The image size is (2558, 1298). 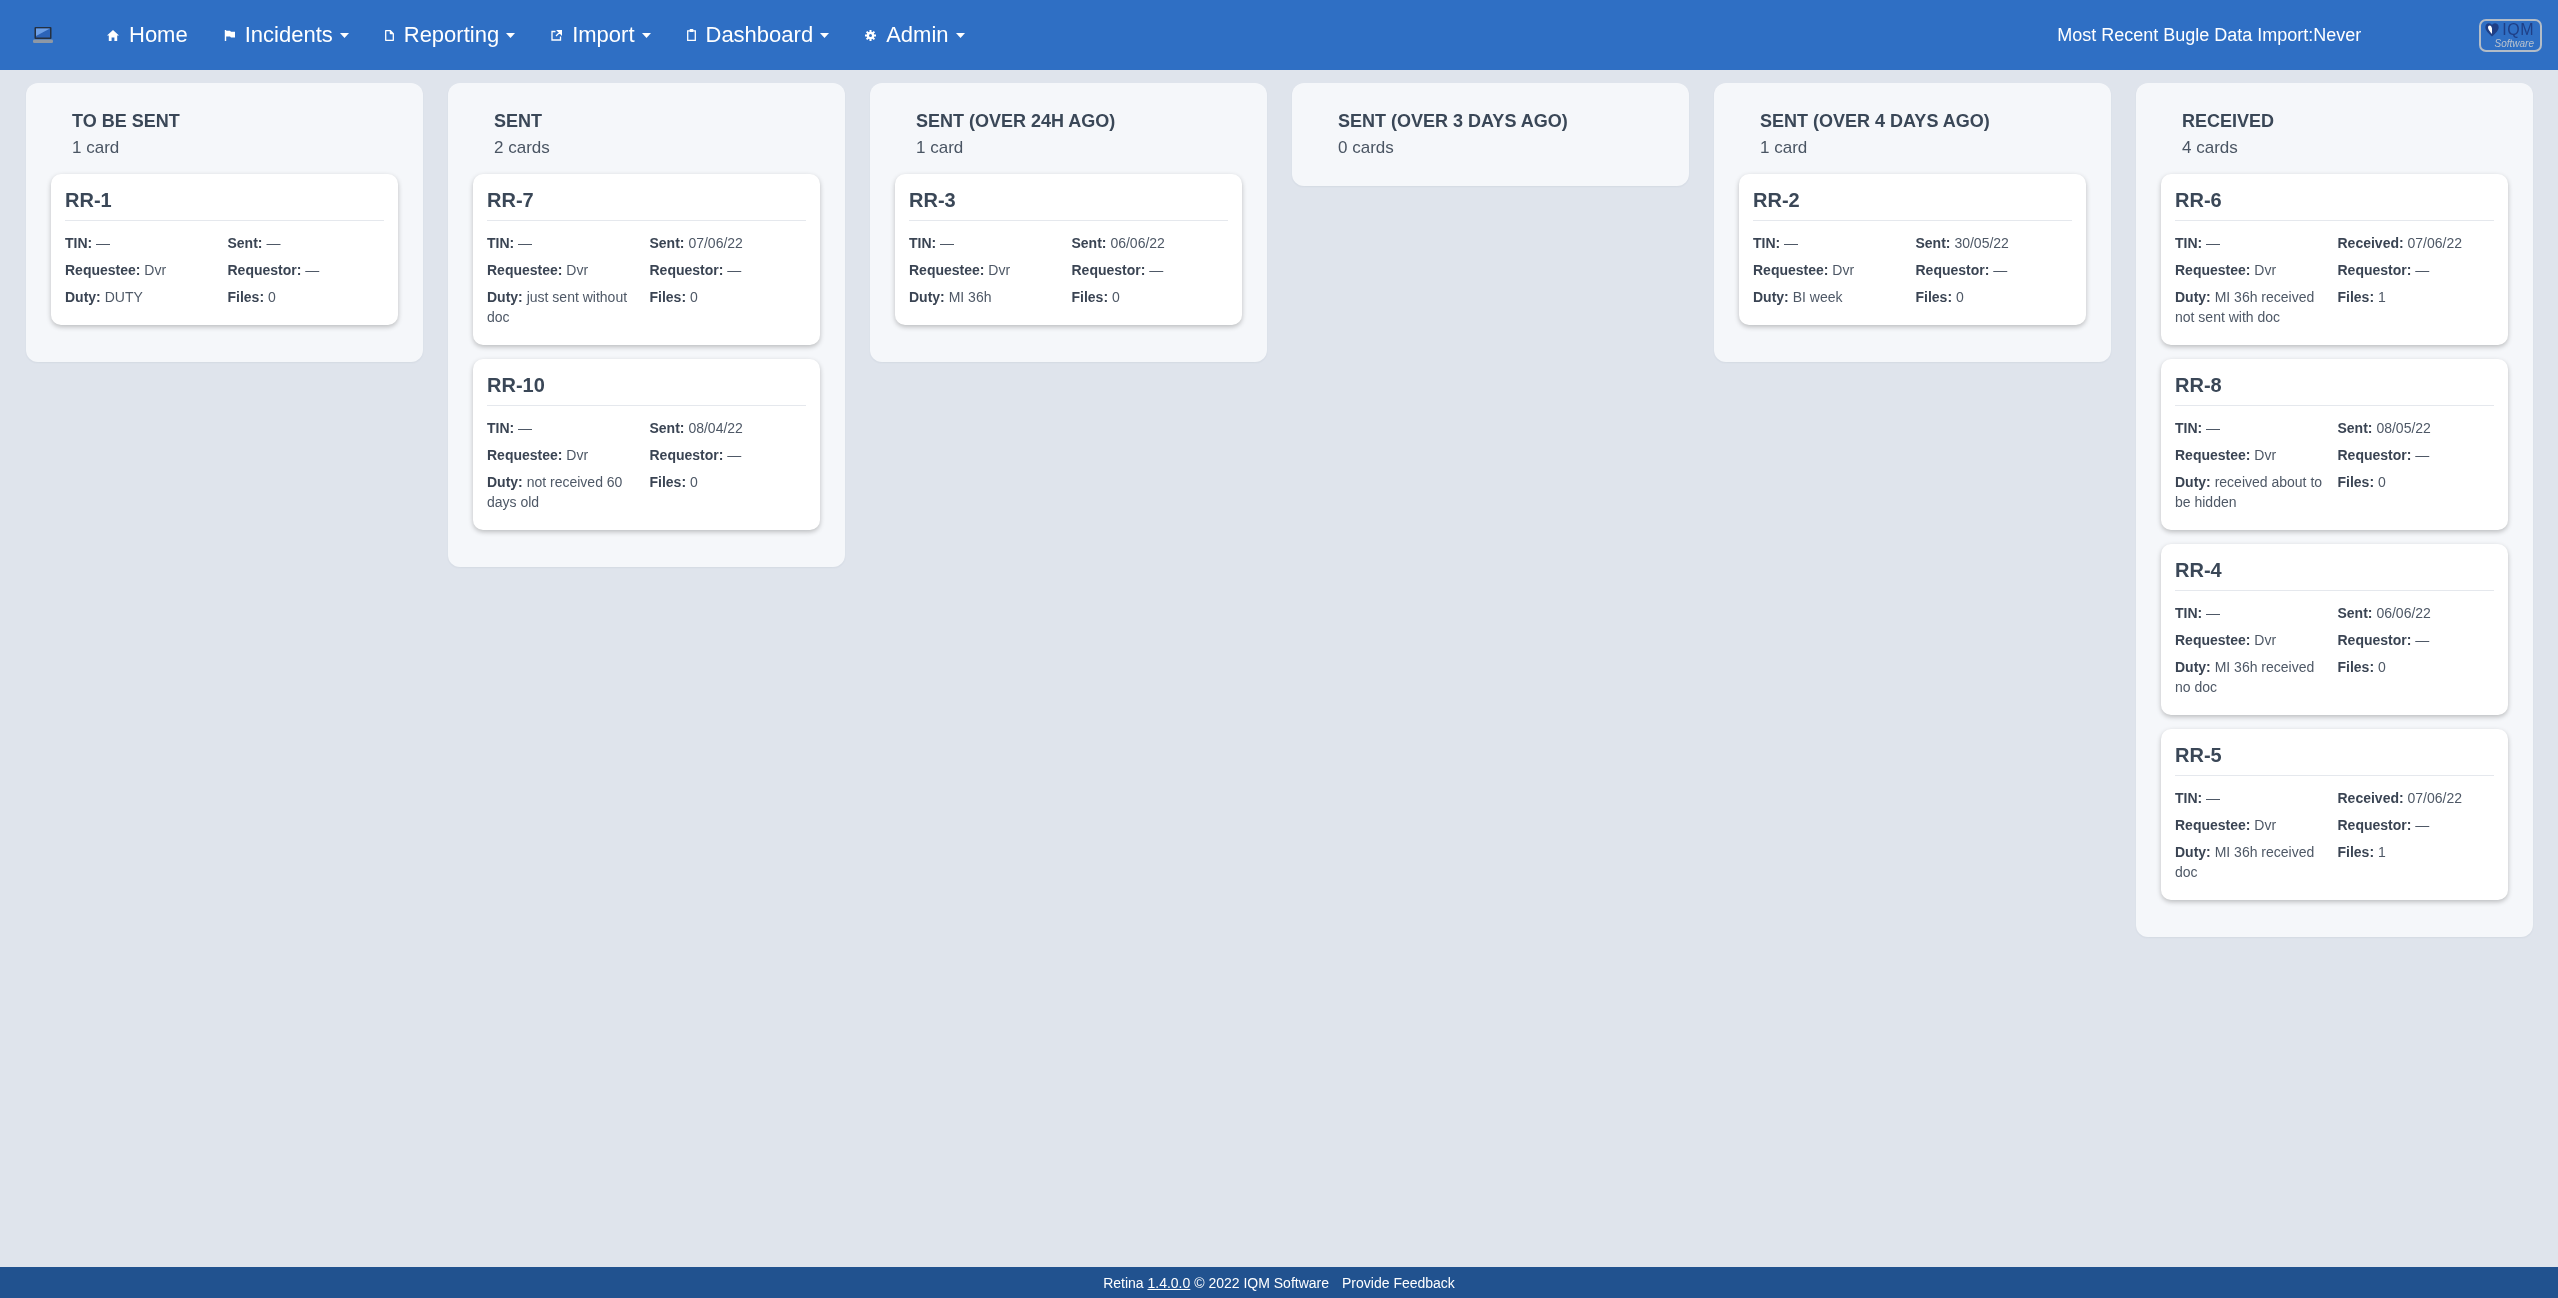 What do you see at coordinates (2518, 29) in the screenshot?
I see `logo-name: IQM` at bounding box center [2518, 29].